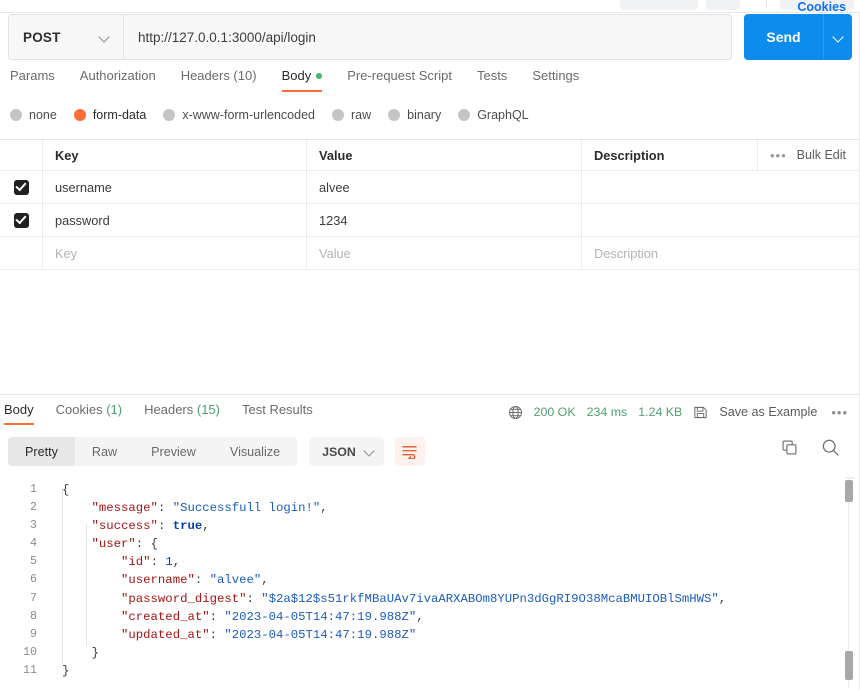  What do you see at coordinates (19, 413) in the screenshot?
I see `response-tab-body: Body` at bounding box center [19, 413].